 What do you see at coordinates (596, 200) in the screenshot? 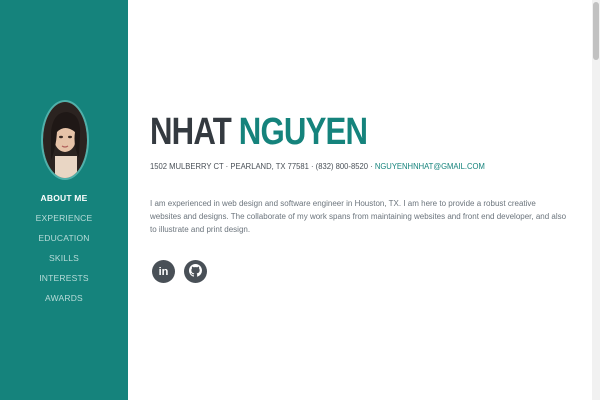
I see `page-scrollbar` at bounding box center [596, 200].